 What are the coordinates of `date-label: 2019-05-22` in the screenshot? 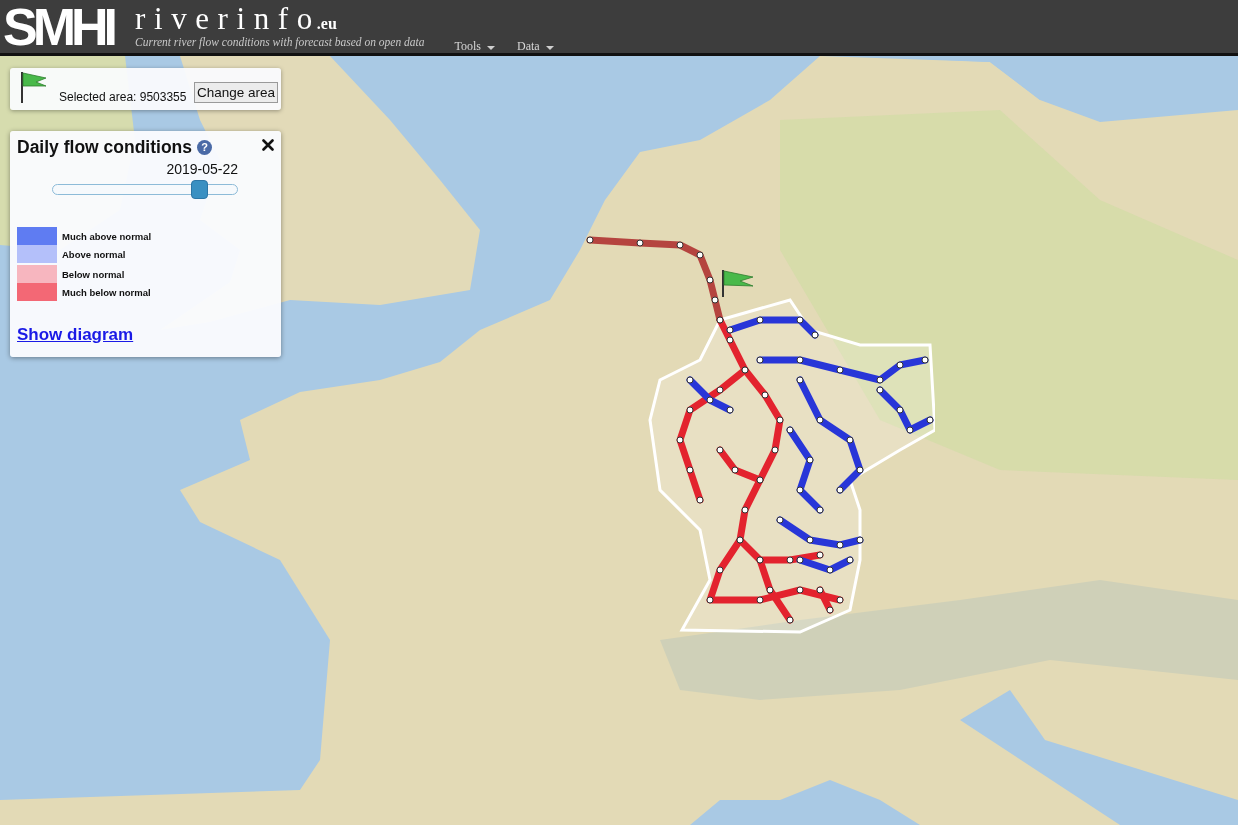 It's located at (202, 169).